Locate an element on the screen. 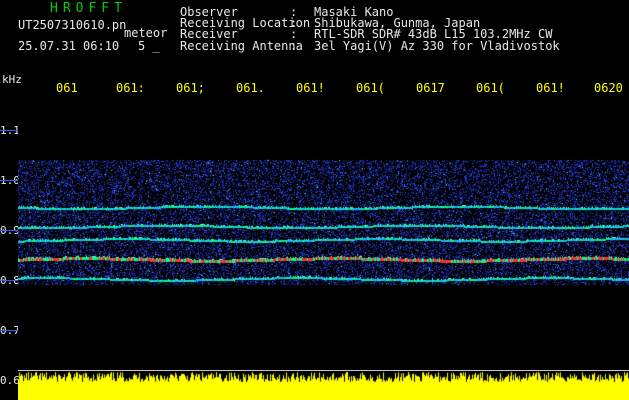  date-time: 25.07.31 06:10 is located at coordinates (69, 46).